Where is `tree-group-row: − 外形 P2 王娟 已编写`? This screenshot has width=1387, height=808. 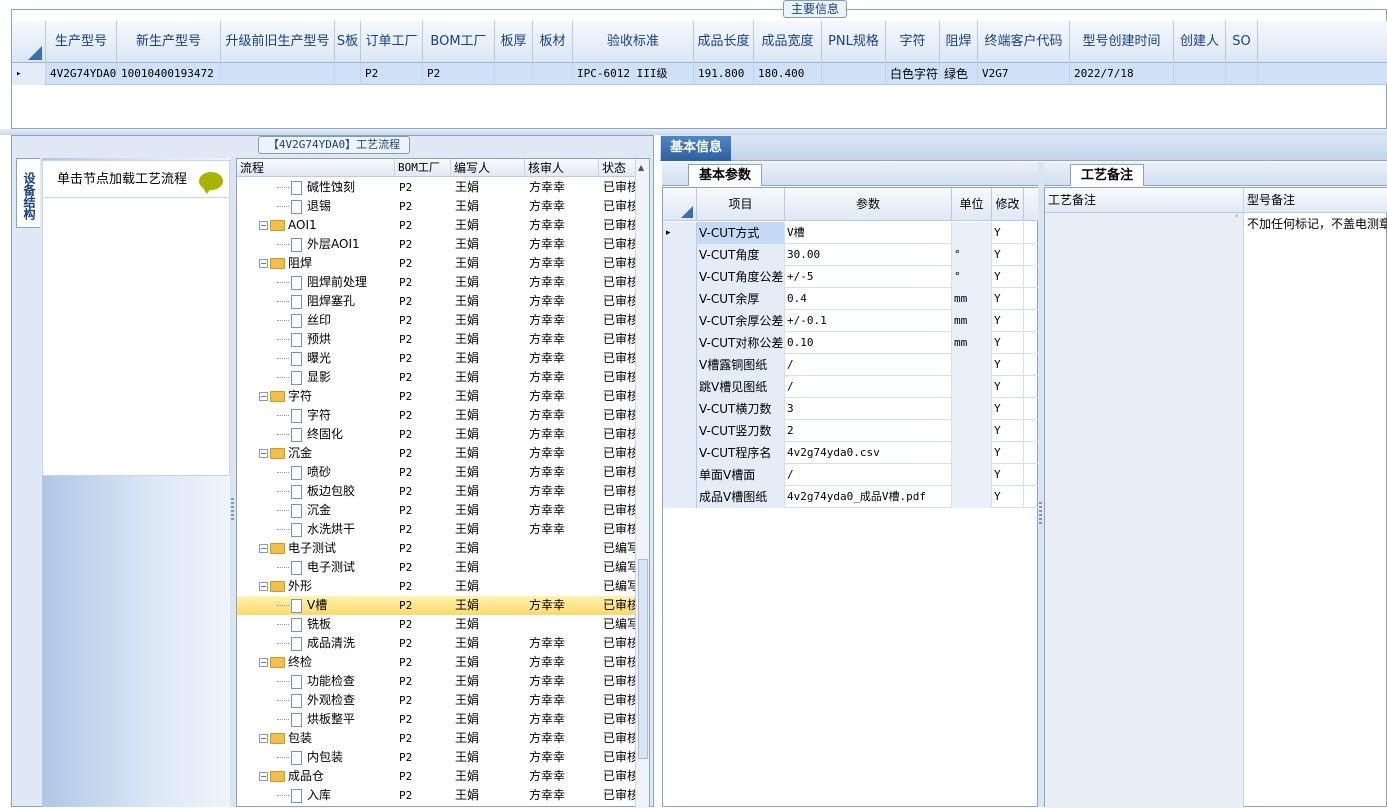 tree-group-row: − 外形 P2 王娟 已编写 is located at coordinates (437, 586).